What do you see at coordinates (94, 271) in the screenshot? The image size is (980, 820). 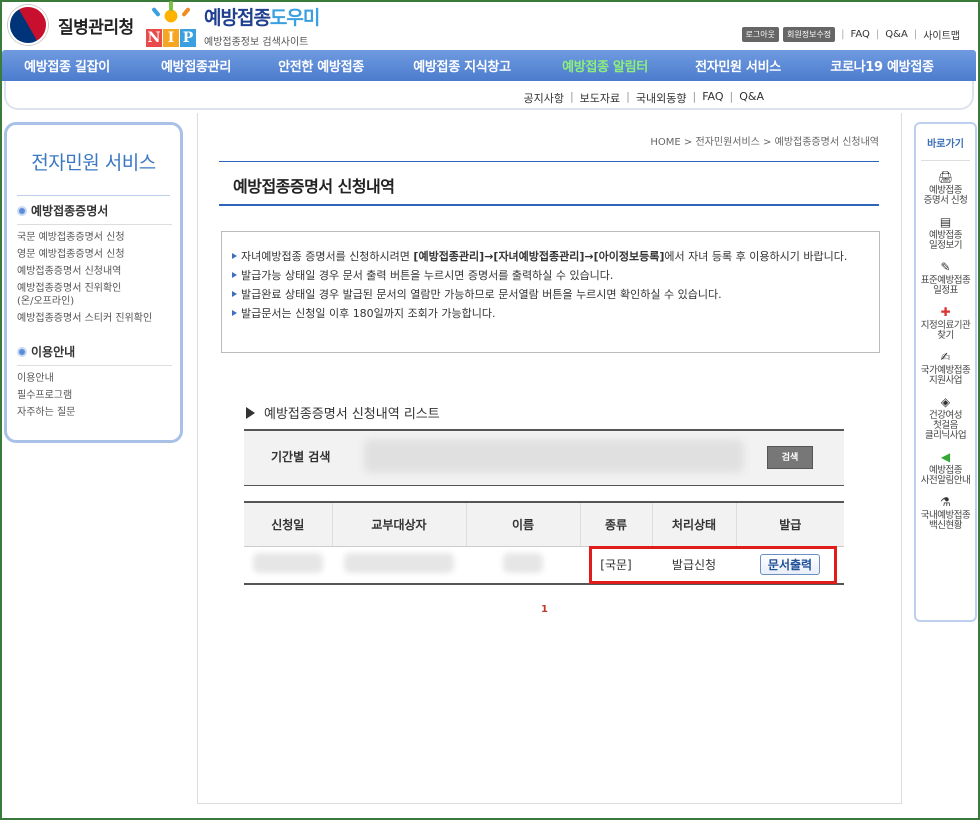 I see `sidebar-item-cert-history: 예방접종증명서 신청내역` at bounding box center [94, 271].